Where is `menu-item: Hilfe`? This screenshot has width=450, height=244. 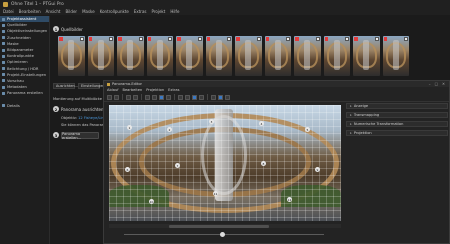 menu-item: Hilfe is located at coordinates (174, 11).